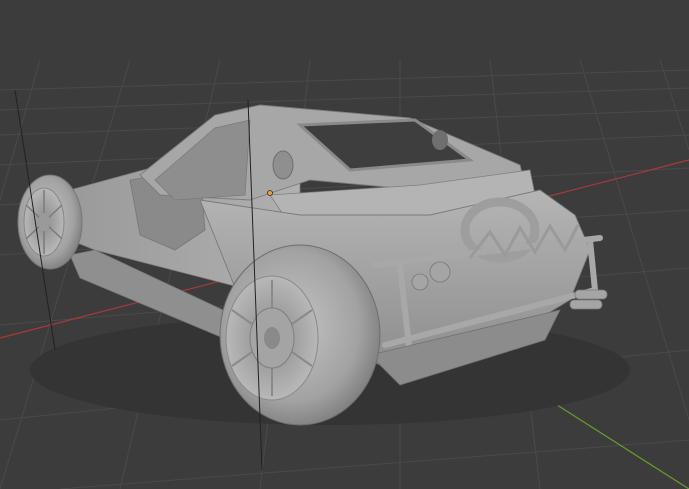 Image resolution: width=689 pixels, height=489 pixels. What do you see at coordinates (300, 335) in the screenshot?
I see `rear-right-wheel` at bounding box center [300, 335].